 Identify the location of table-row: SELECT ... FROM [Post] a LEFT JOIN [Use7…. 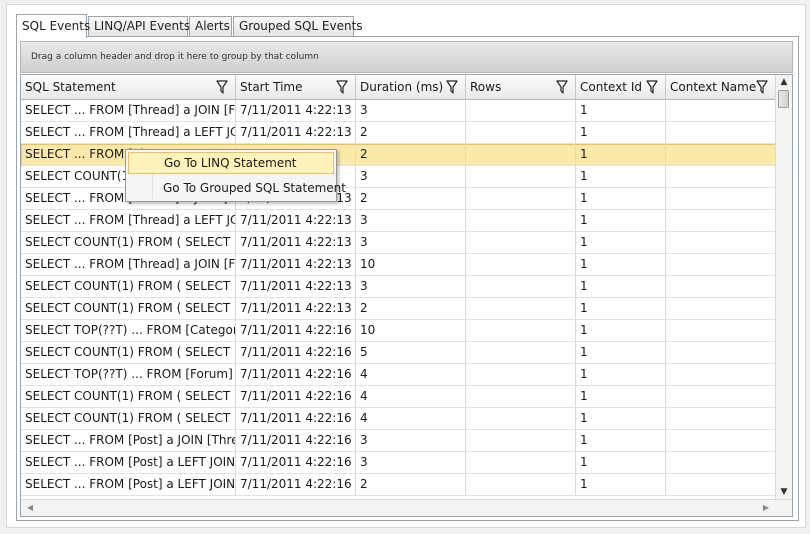
(398, 485).